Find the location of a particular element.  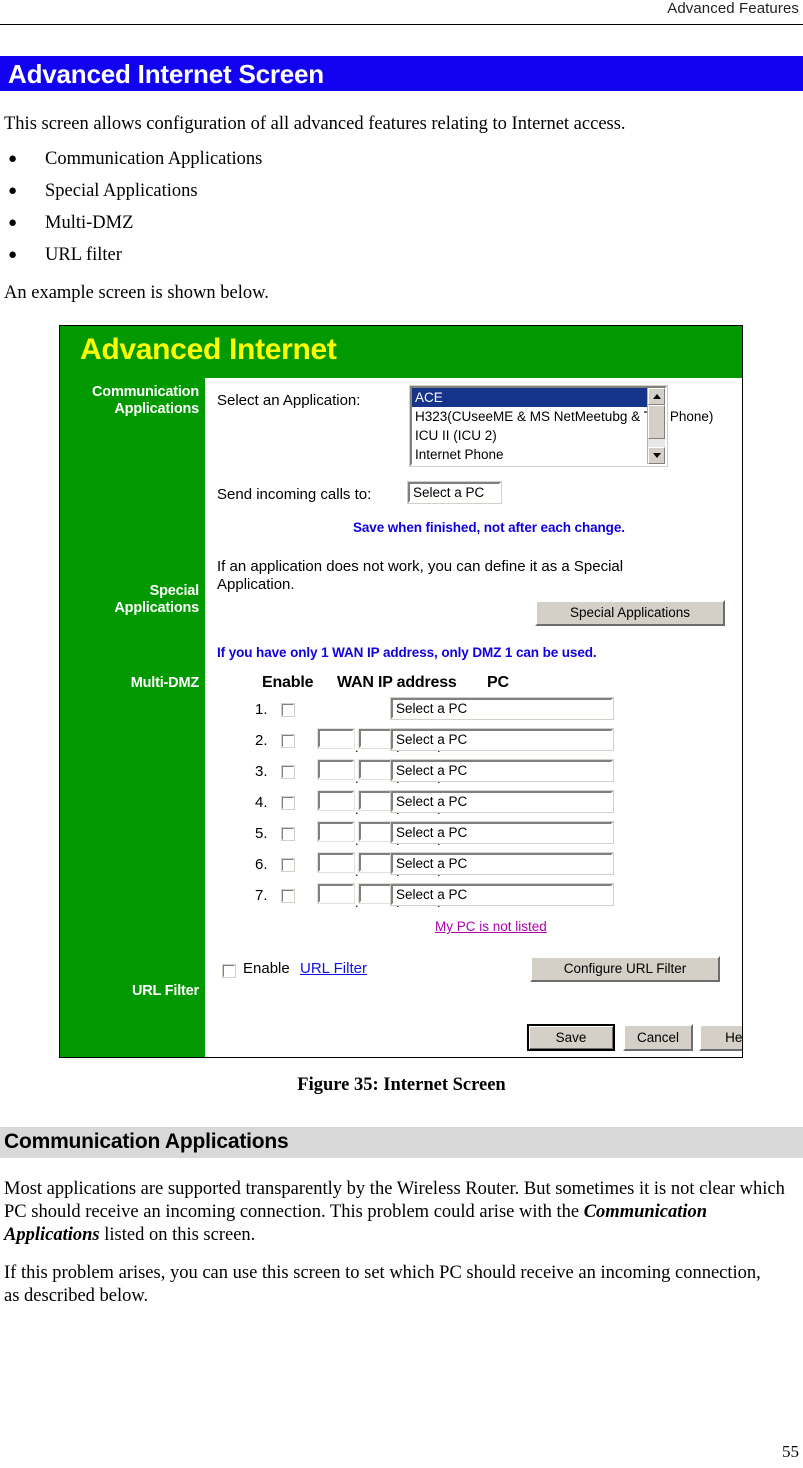

listbox-scrollbar is located at coordinates (656, 426).